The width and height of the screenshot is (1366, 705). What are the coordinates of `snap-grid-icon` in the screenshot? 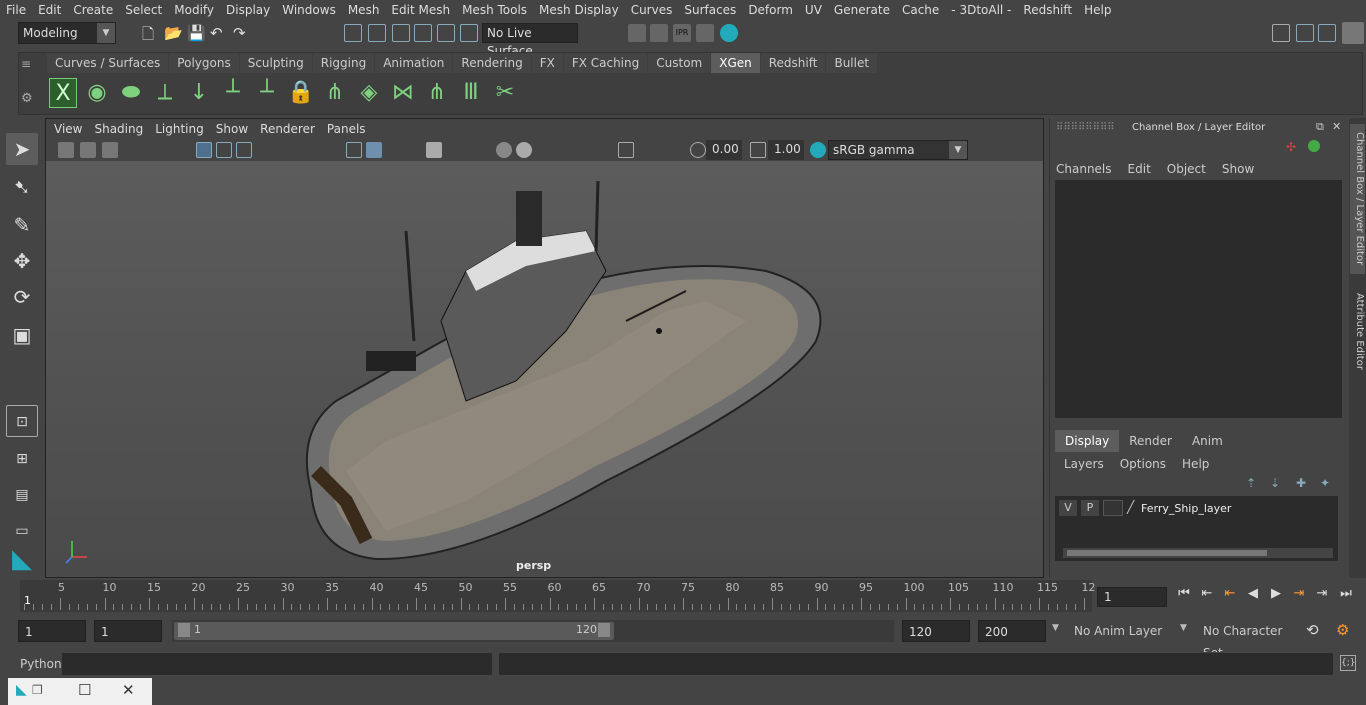 It's located at (423, 33).